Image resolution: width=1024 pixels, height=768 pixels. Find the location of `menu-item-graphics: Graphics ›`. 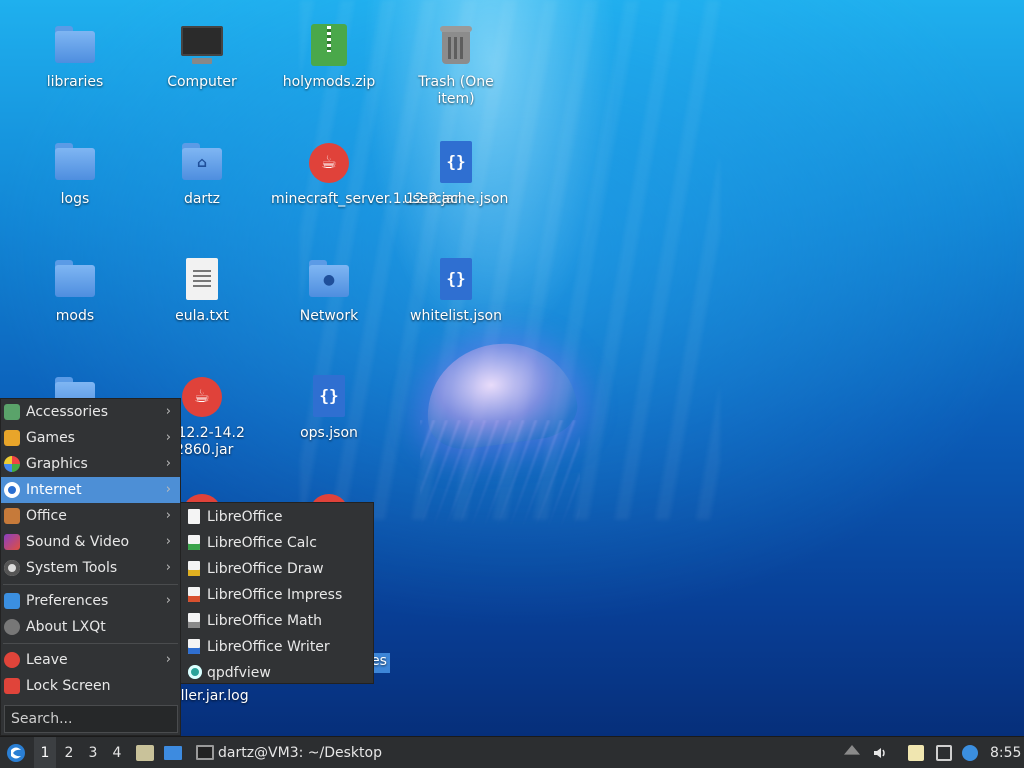

menu-item-graphics: Graphics › is located at coordinates (90, 464).